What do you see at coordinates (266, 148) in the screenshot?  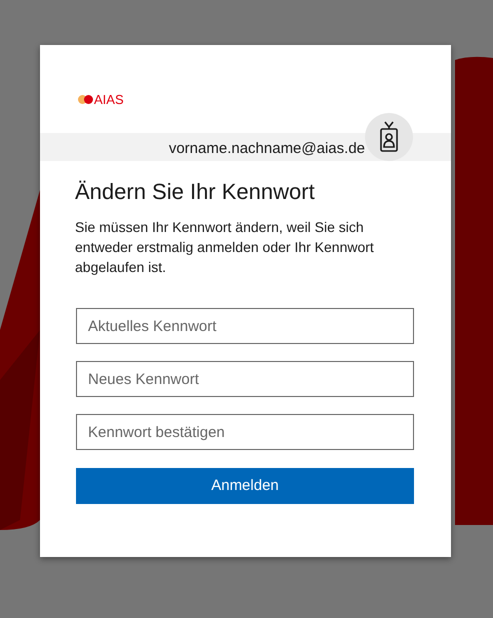 I see `account-email: vorname.nachname@aias.de` at bounding box center [266, 148].